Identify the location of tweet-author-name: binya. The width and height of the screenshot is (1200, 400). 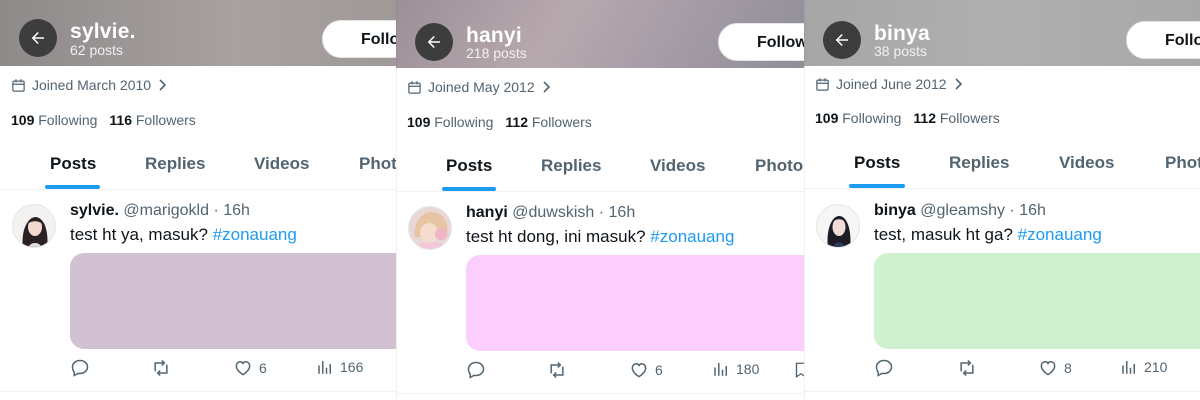
(895, 210).